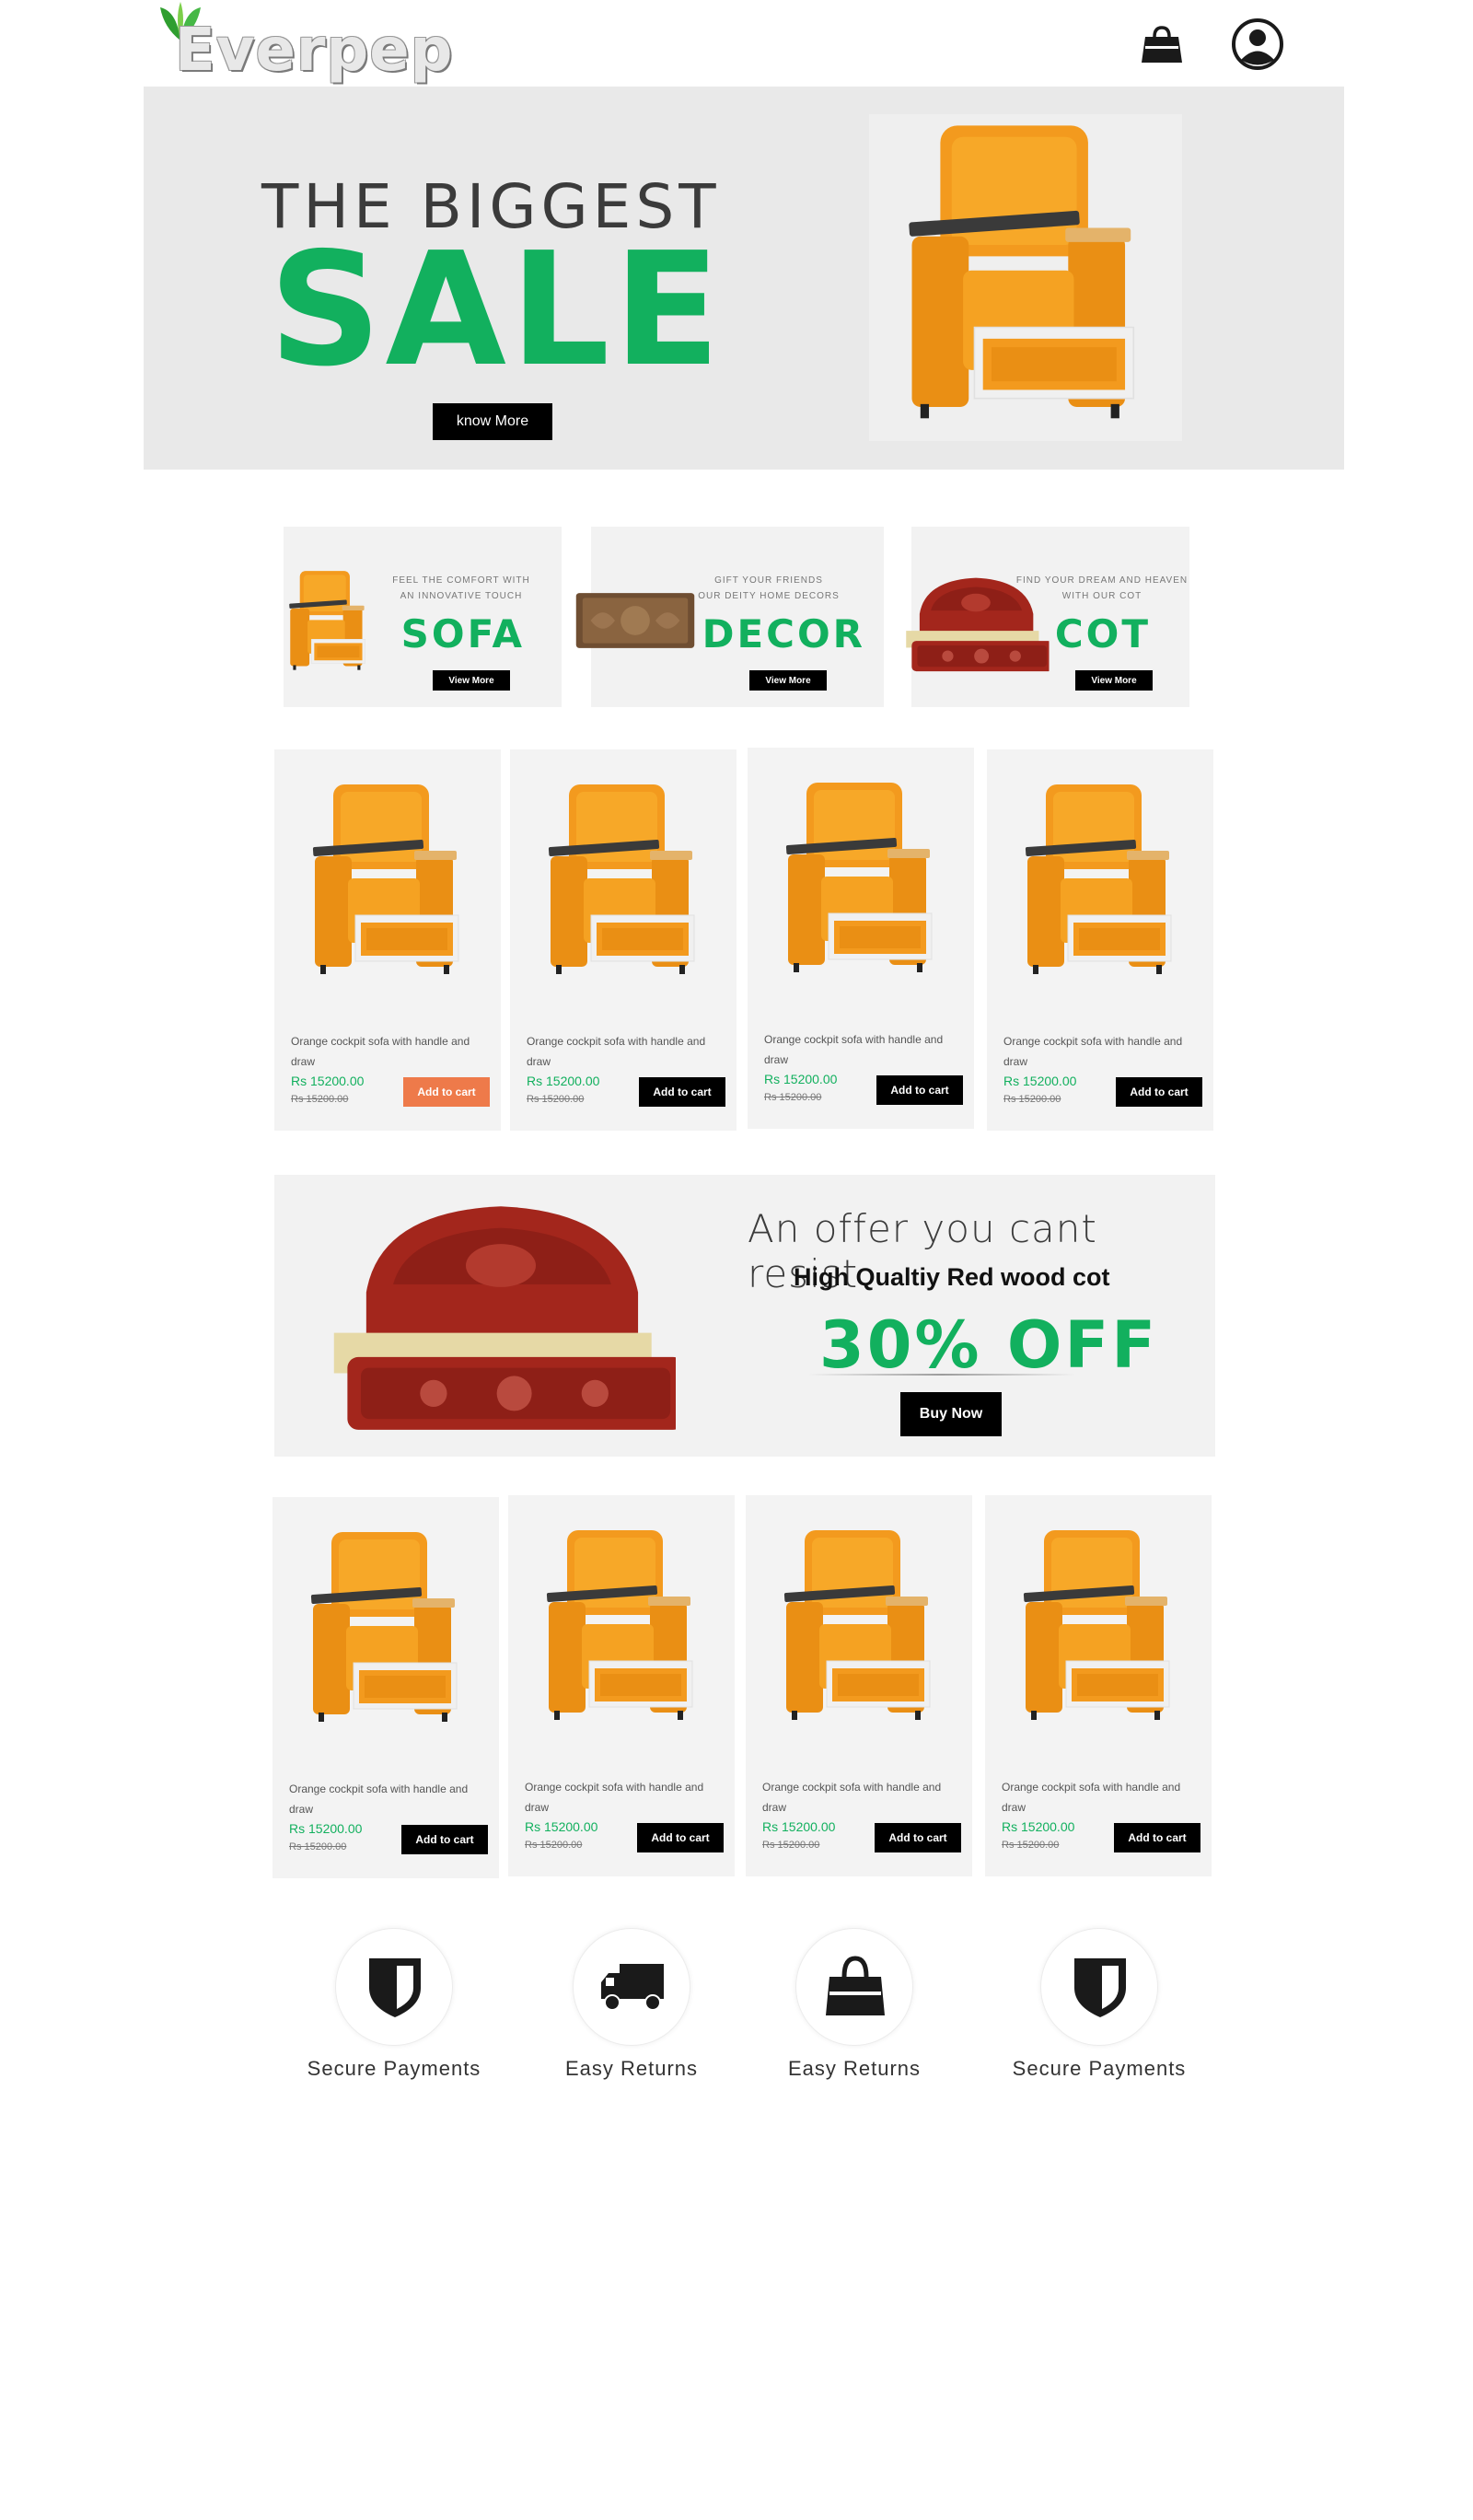 The image size is (1473, 2520). What do you see at coordinates (497, 310) in the screenshot?
I see `hero-title: SALE` at bounding box center [497, 310].